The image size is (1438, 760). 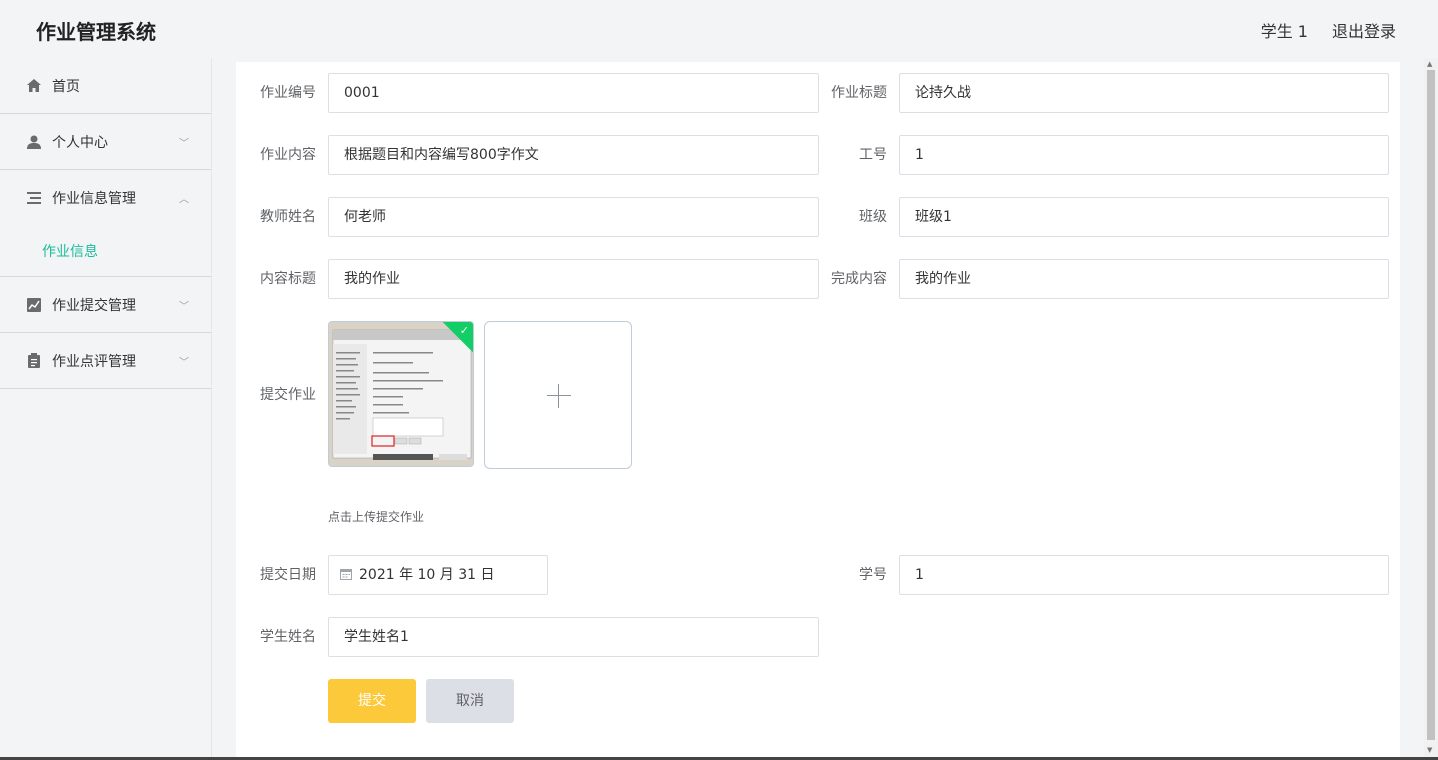 What do you see at coordinates (859, 279) in the screenshot?
I see `completed-content-label: 完成内容` at bounding box center [859, 279].